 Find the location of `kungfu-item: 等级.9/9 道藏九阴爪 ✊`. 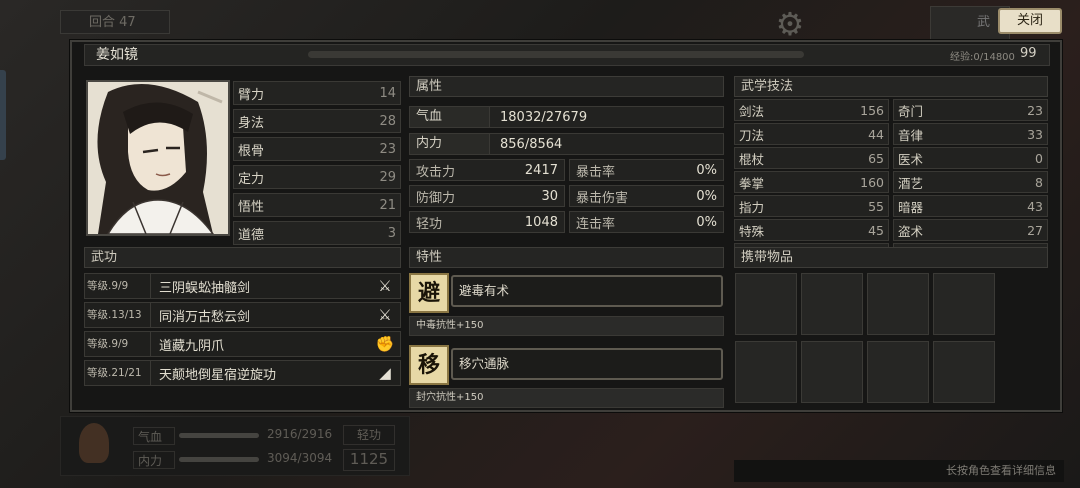

kungfu-item: 等级.9/9 道藏九阴爪 ✊ is located at coordinates (242, 344).